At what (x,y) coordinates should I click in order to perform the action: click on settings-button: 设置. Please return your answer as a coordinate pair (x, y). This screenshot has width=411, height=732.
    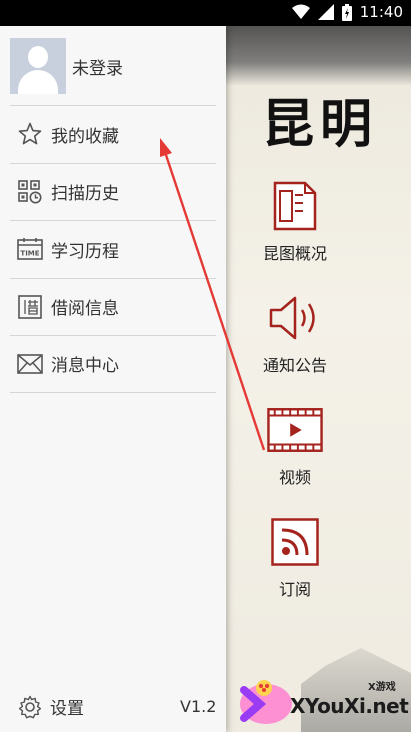
    Looking at the image, I should click on (51, 706).